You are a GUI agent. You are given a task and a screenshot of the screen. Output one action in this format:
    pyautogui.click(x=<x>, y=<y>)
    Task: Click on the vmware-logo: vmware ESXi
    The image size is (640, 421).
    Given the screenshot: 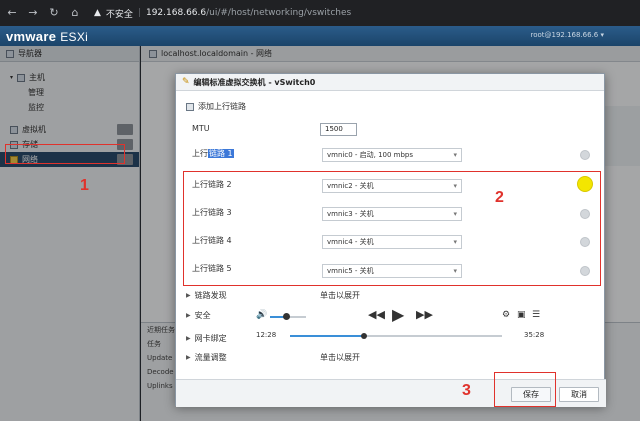 What is the action you would take?
    pyautogui.click(x=47, y=36)
    